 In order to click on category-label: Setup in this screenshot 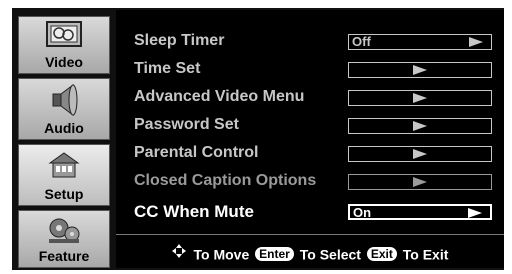, I will do `click(64, 194)`.